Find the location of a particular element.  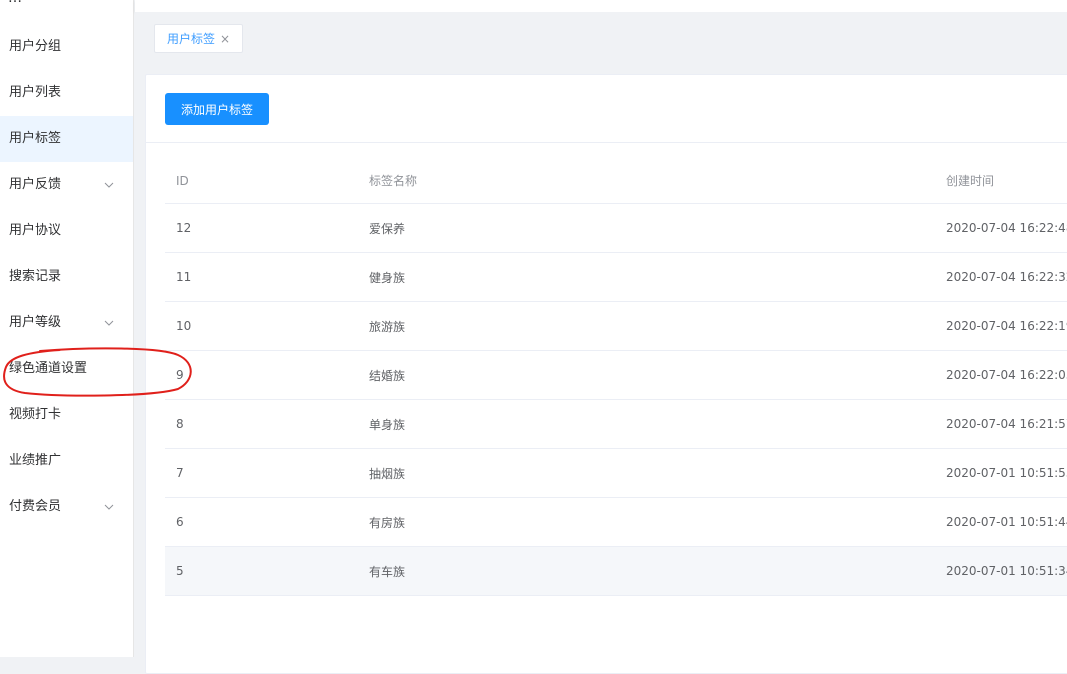

table-row: 6 有房族 2020-07-01 10:51:44 is located at coordinates (616, 522).